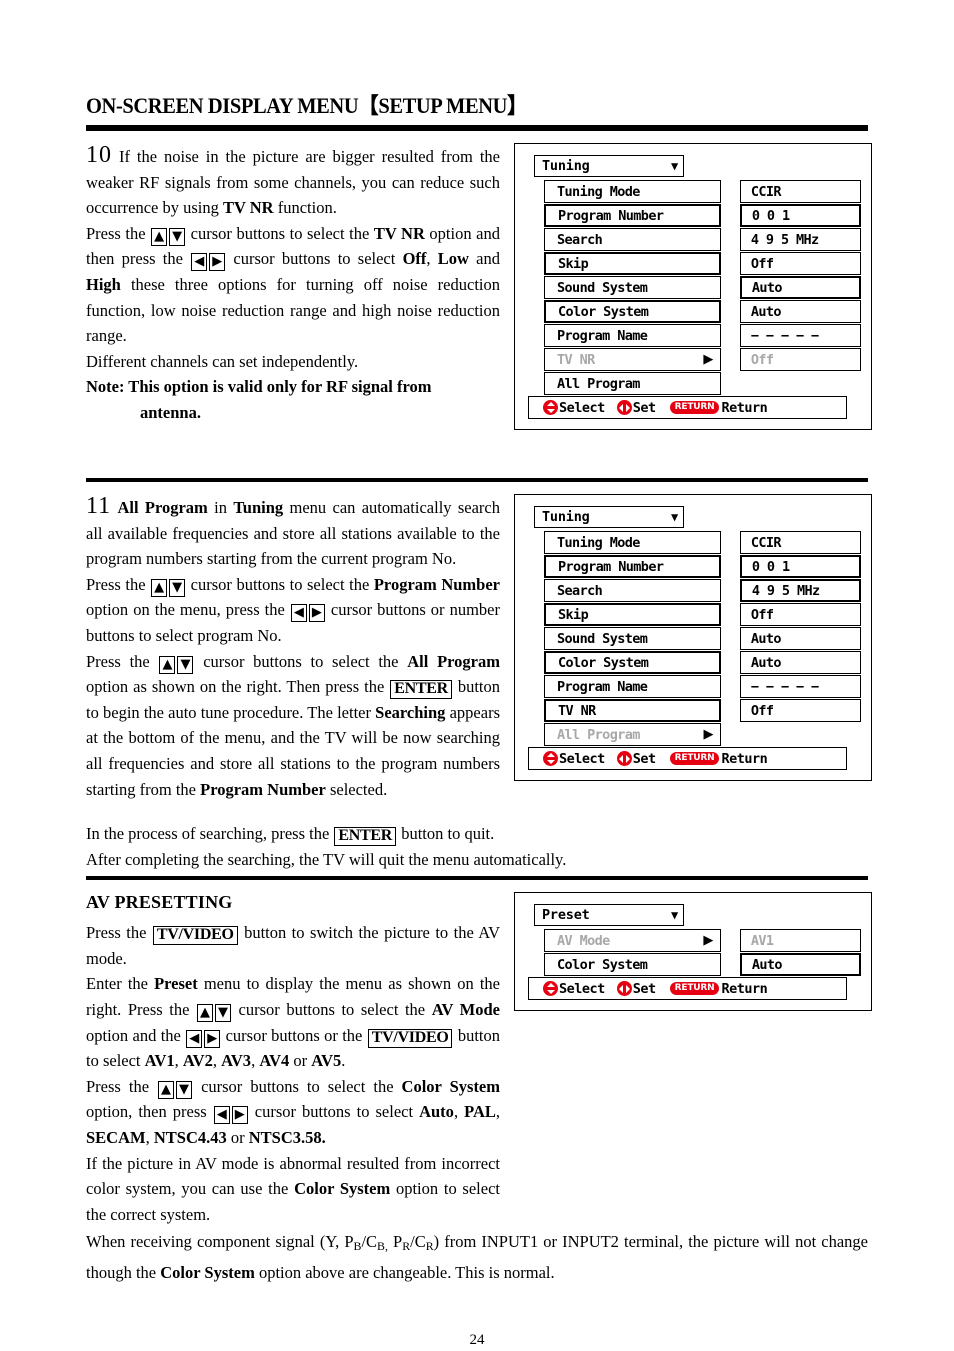  I want to click on term-auto: Auto, so click(436, 1112).